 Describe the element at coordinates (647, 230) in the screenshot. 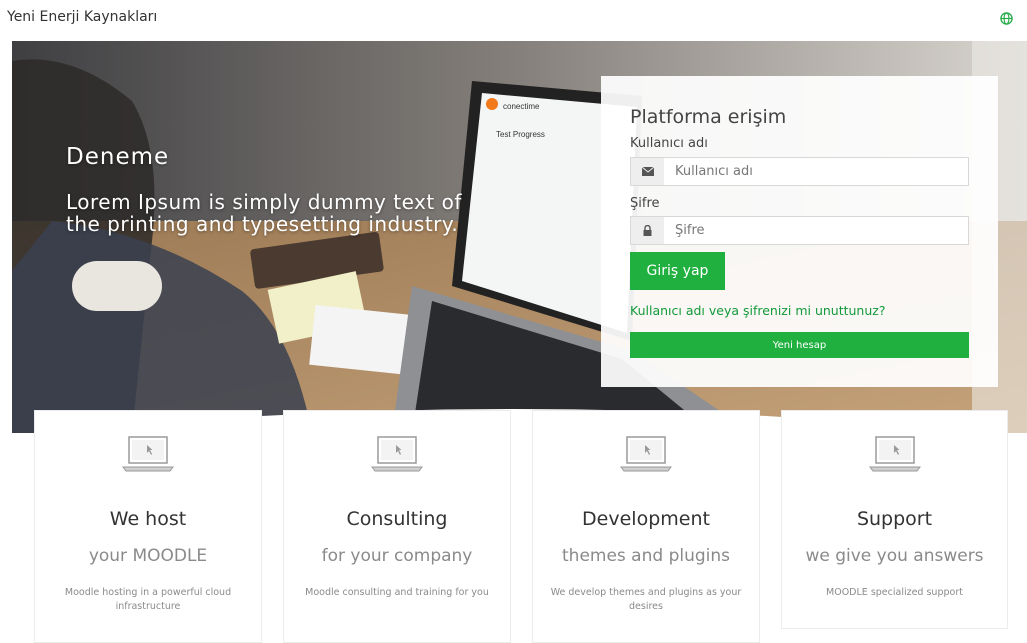

I see `lock-icon` at that location.